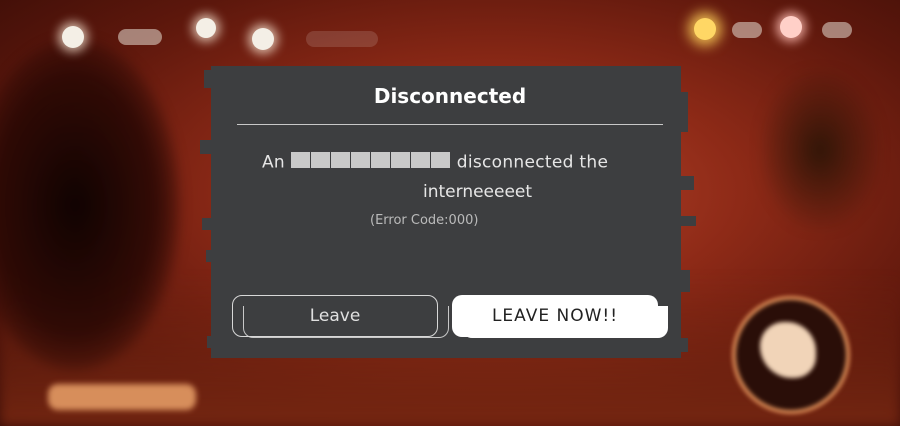 This screenshot has height=426, width=900. I want to click on leave-now-button: LEAVE NOW!!, so click(555, 316).